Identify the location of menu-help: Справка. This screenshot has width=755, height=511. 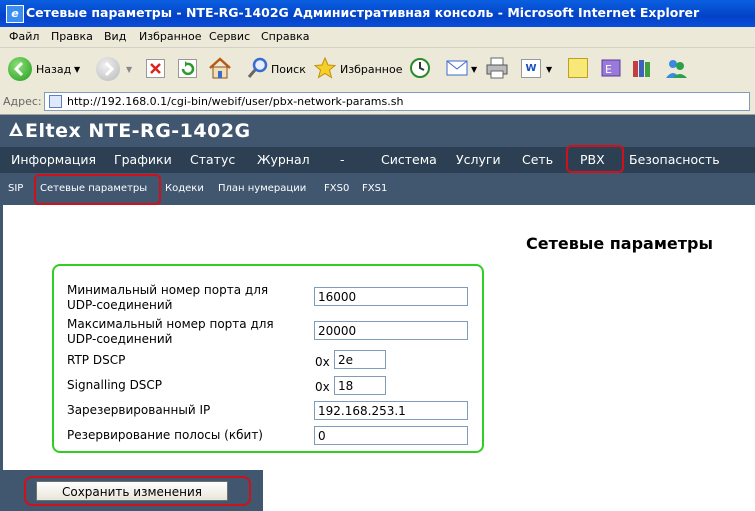
(285, 36).